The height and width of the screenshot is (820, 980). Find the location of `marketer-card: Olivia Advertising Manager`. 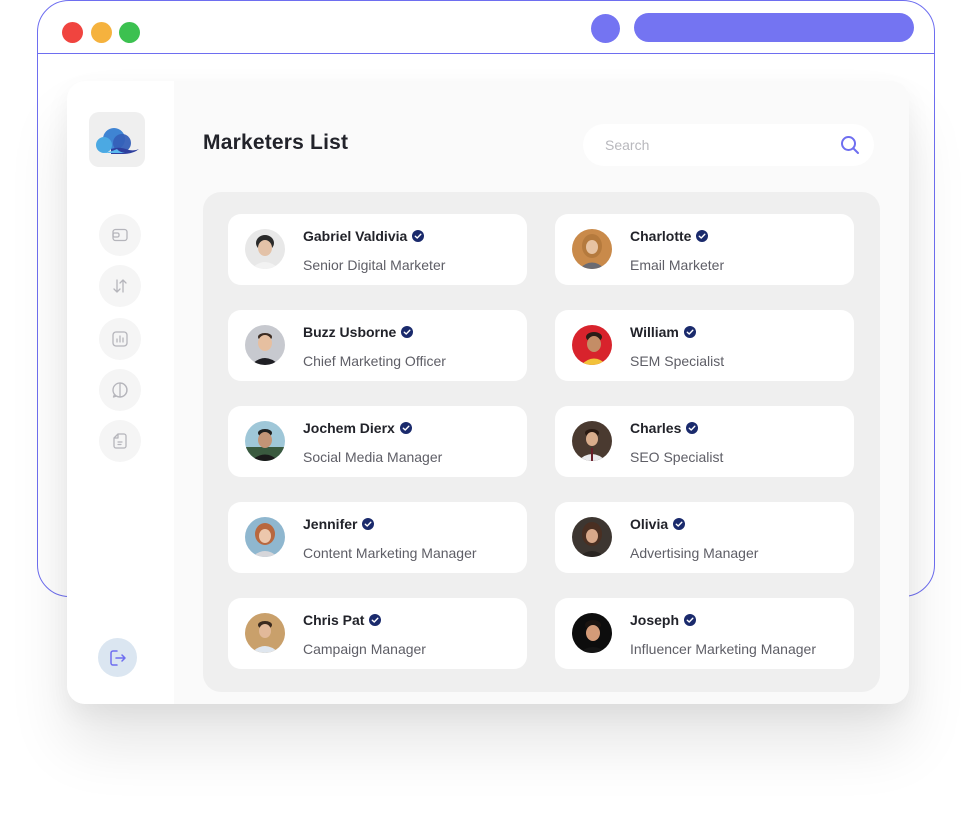

marketer-card: Olivia Advertising Manager is located at coordinates (704, 537).